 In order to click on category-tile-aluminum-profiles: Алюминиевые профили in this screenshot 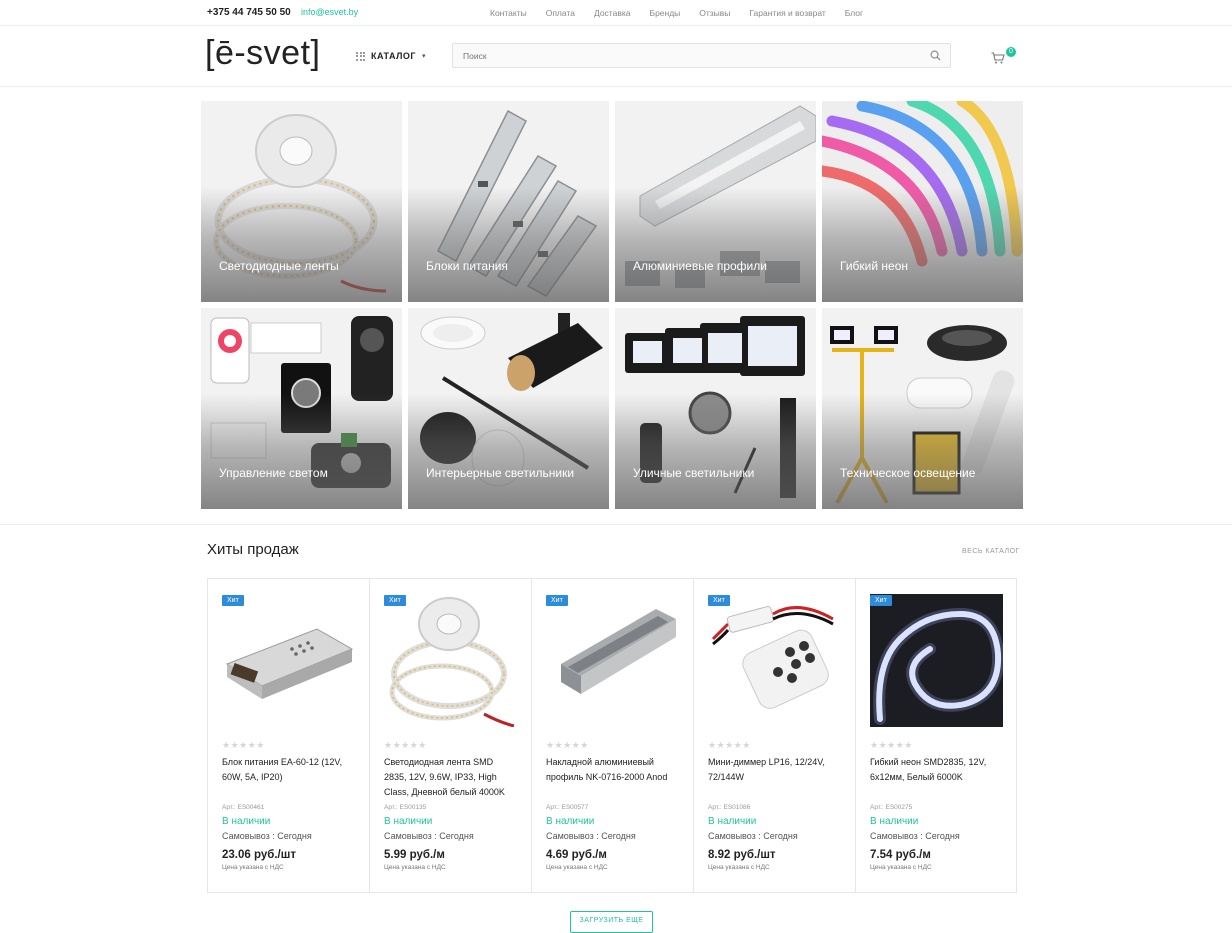, I will do `click(715, 201)`.